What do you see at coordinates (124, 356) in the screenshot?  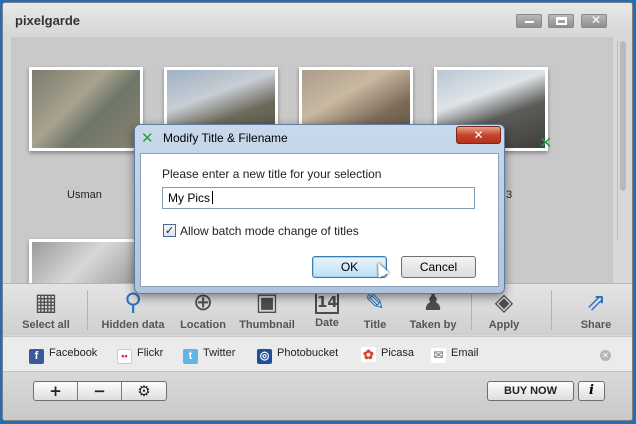 I see `flickr-icon: ••` at bounding box center [124, 356].